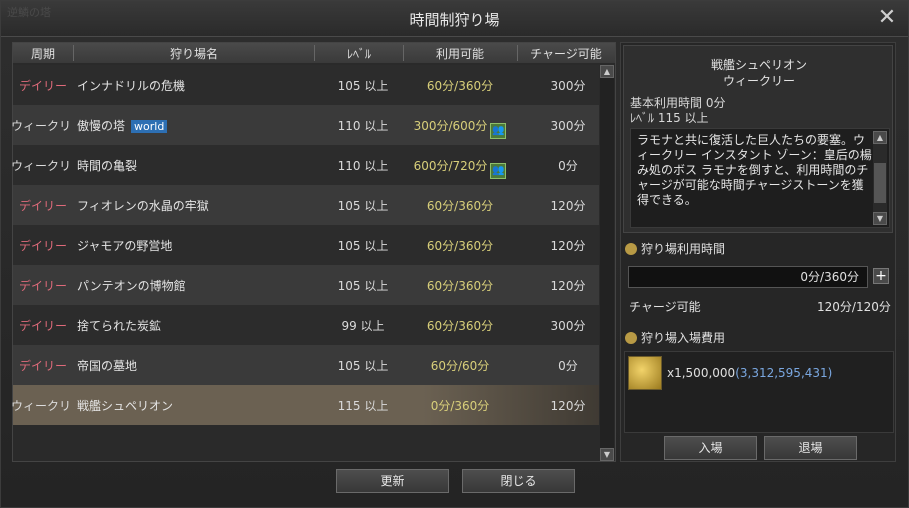  What do you see at coordinates (306, 85) in the screenshot?
I see `table-row: デイリー インナドリルの危機 105 以上 60分/360分 300分` at bounding box center [306, 85].